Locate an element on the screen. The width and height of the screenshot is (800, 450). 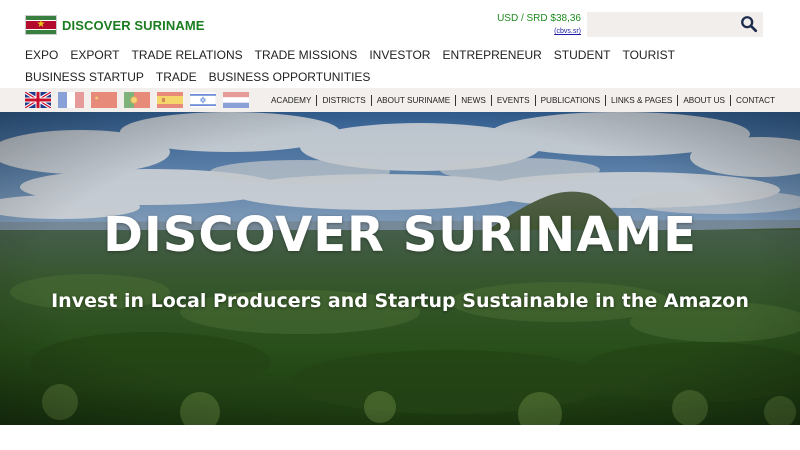
hero-title: DISCOVER SURINAME is located at coordinates (400, 235).